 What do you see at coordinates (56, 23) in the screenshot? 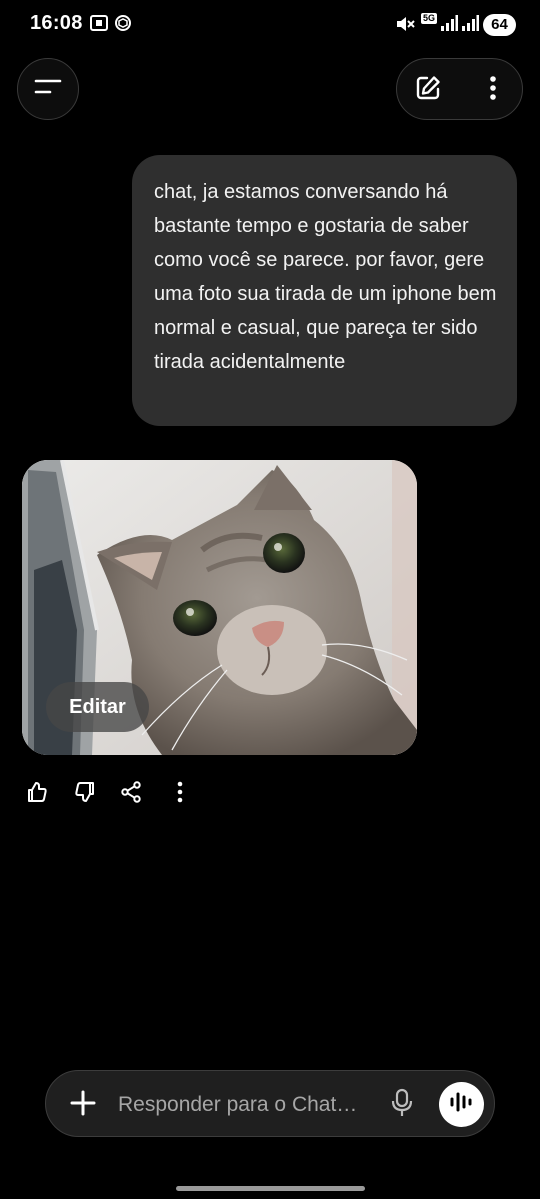
I see `status-time: 16:08` at bounding box center [56, 23].